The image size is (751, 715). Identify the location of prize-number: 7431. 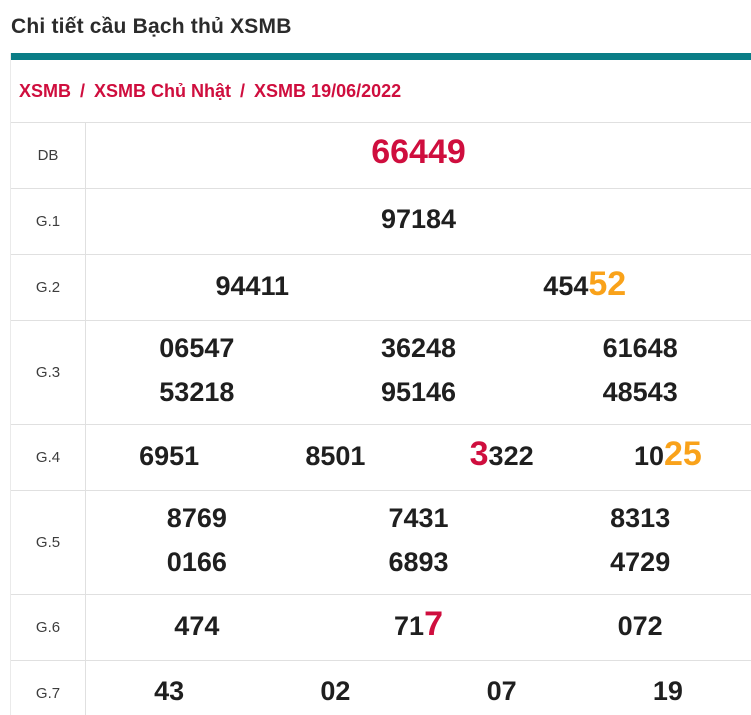
(419, 520).